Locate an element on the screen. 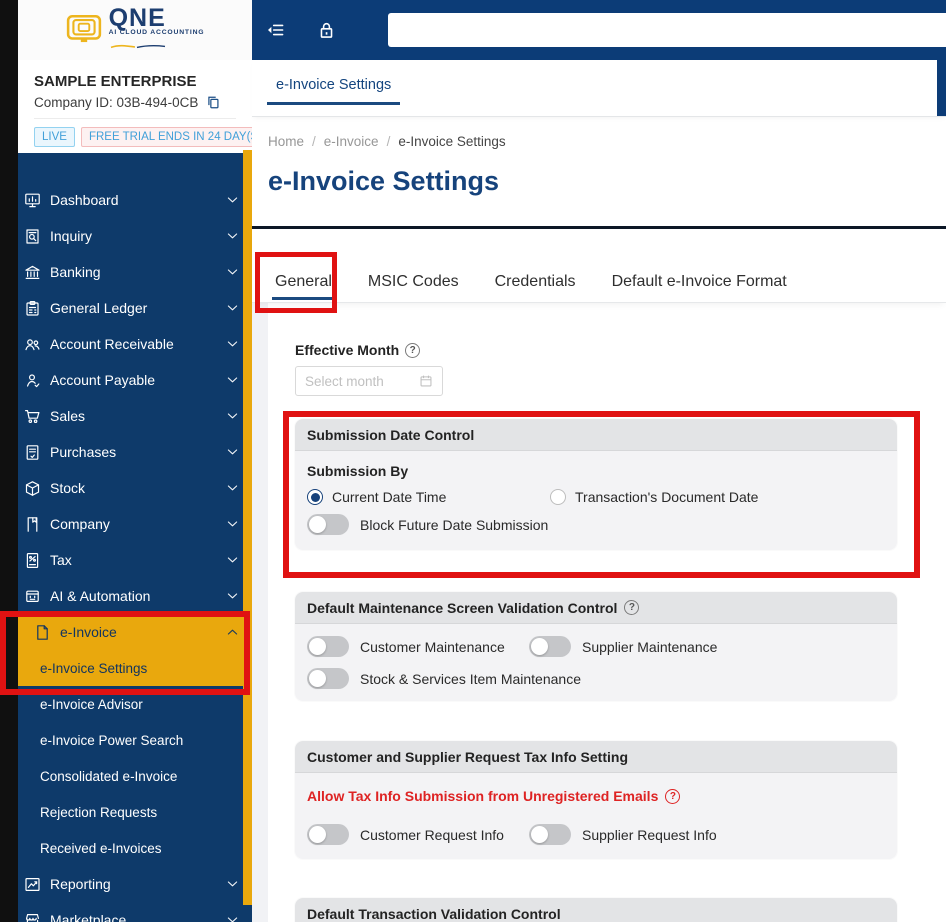 The width and height of the screenshot is (946, 922). sidebar-item-ai-automation: AI & Automation is located at coordinates (135, 596).